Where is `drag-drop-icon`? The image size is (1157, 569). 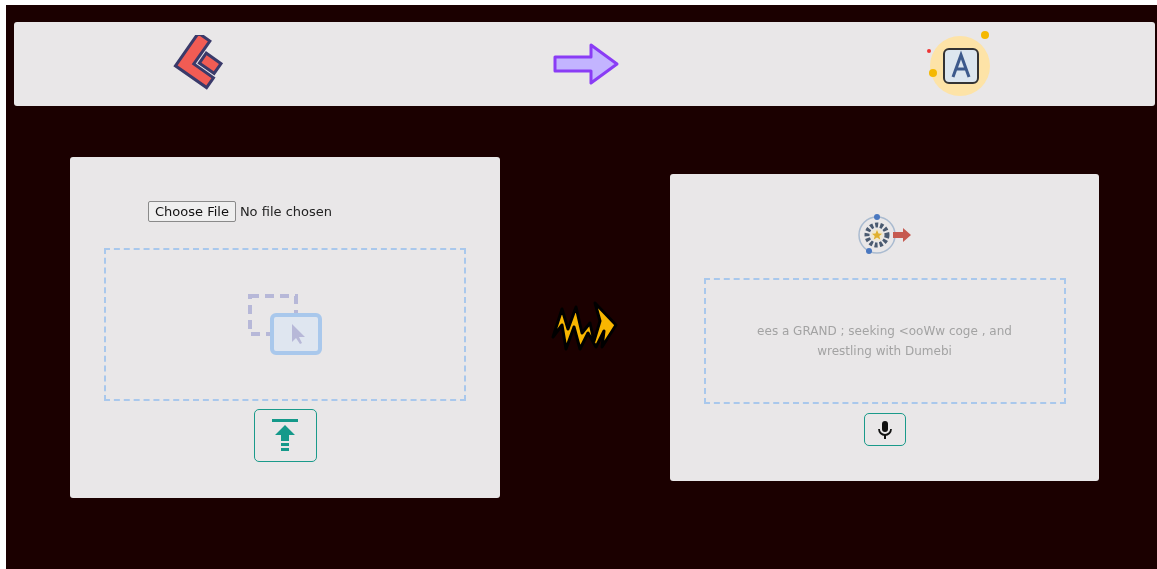
drag-drop-icon is located at coordinates (285, 324).